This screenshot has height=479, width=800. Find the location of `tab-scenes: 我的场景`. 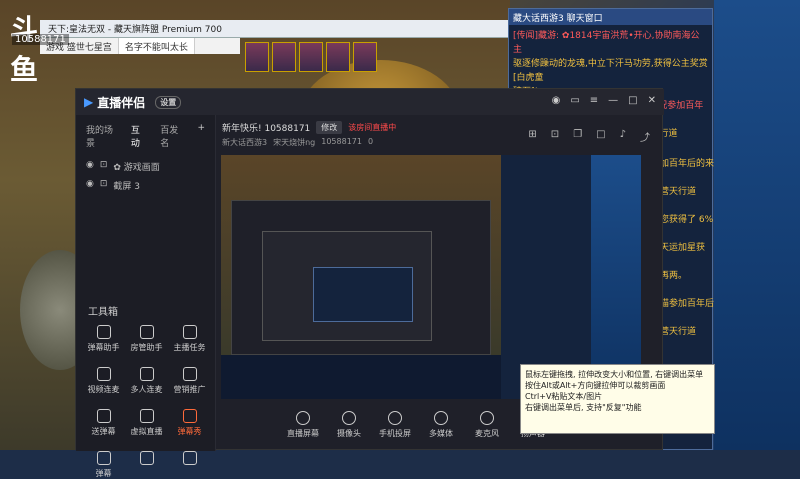

tab-scenes: 我的场景 is located at coordinates (101, 136).